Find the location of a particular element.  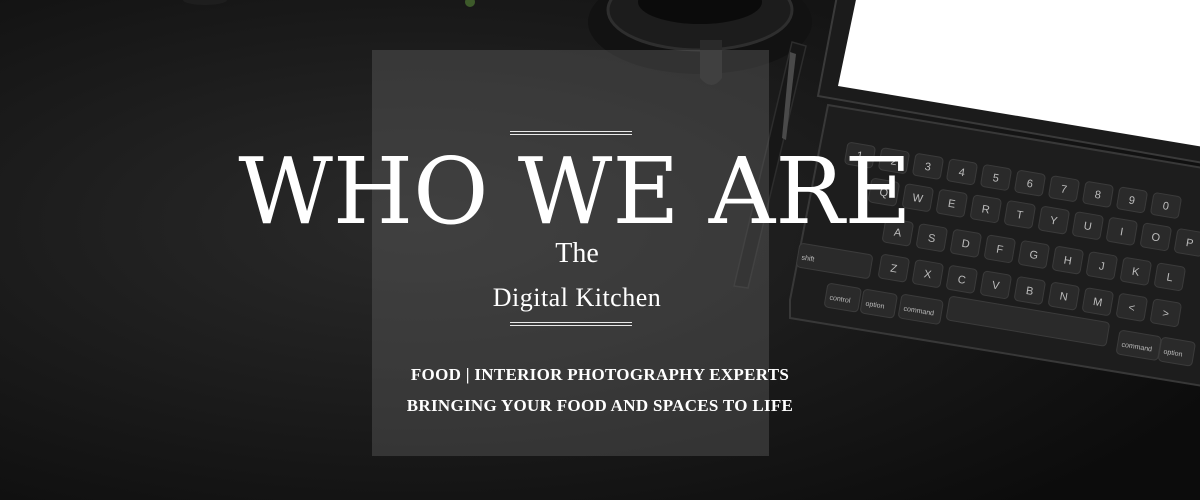

keyboard-key: 4 is located at coordinates (962, 172).